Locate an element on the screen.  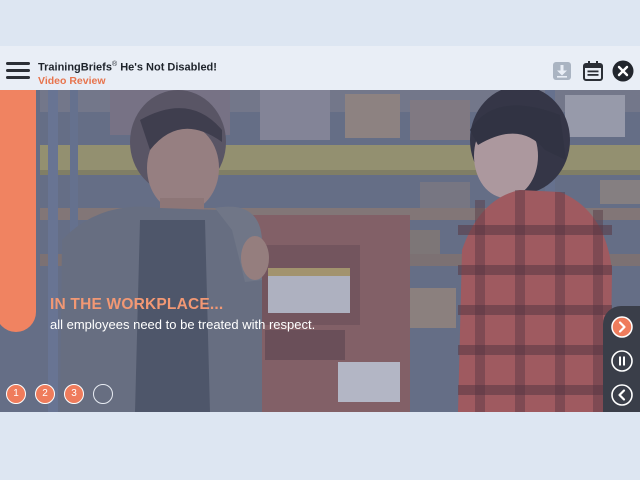
player-controls is located at coordinates (621, 359).